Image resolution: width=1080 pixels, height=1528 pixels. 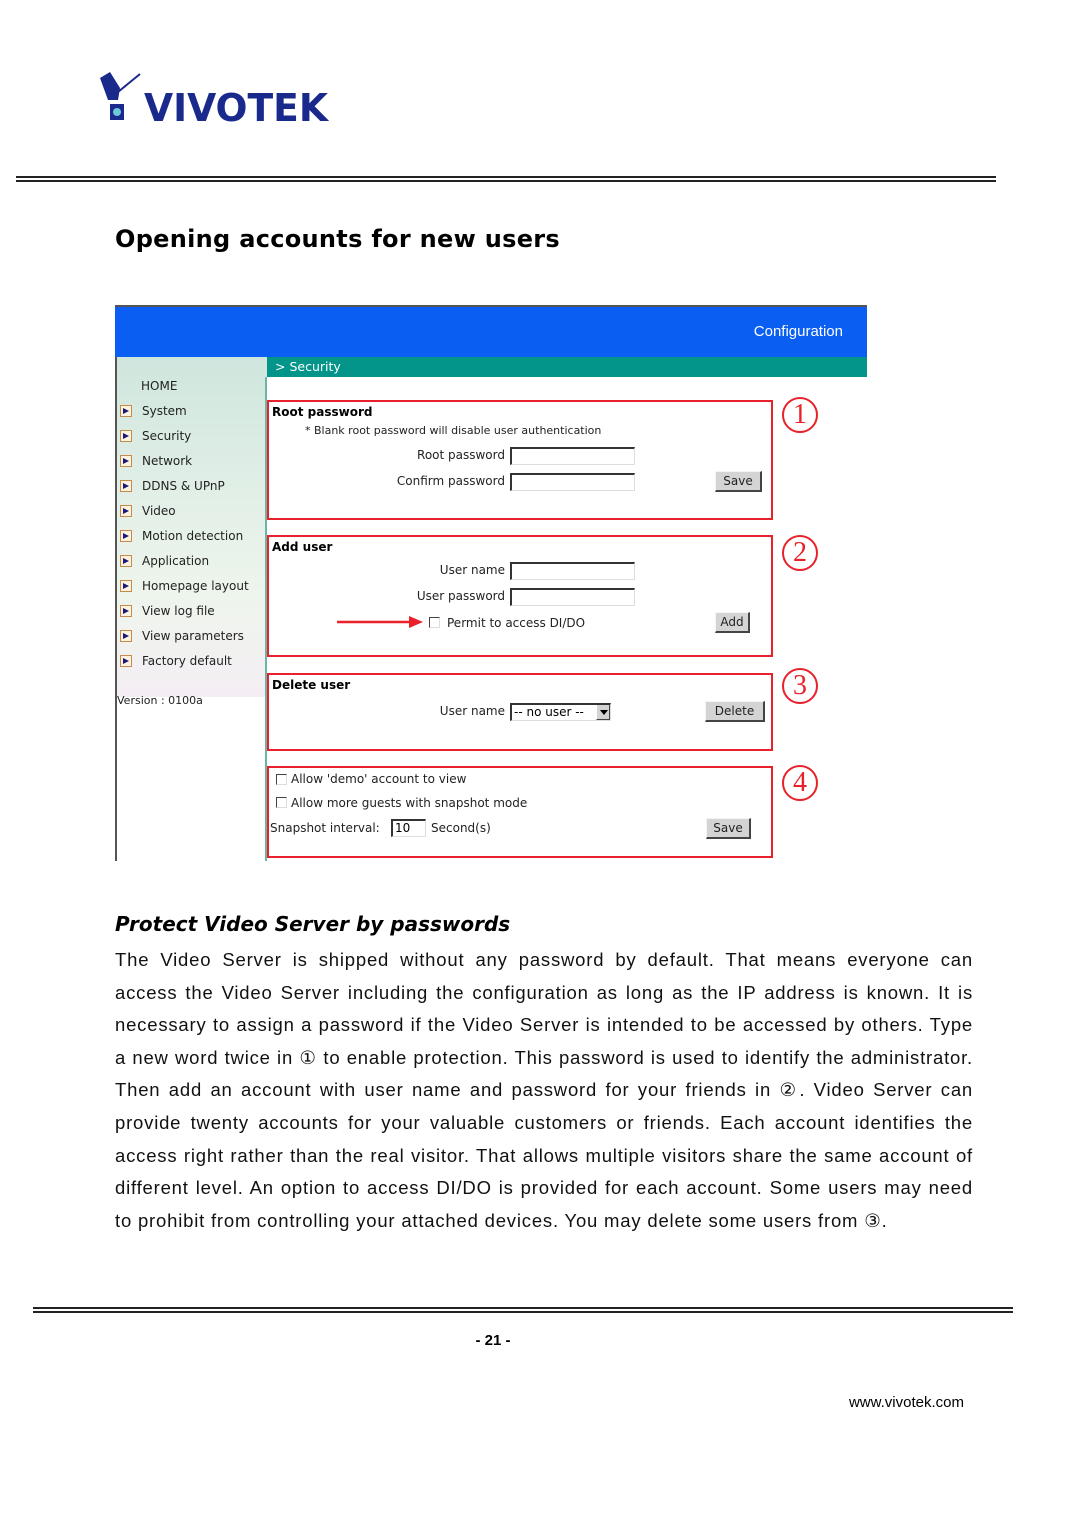 I want to click on sidebar-item-label: DDNS & UPnP, so click(x=183, y=486).